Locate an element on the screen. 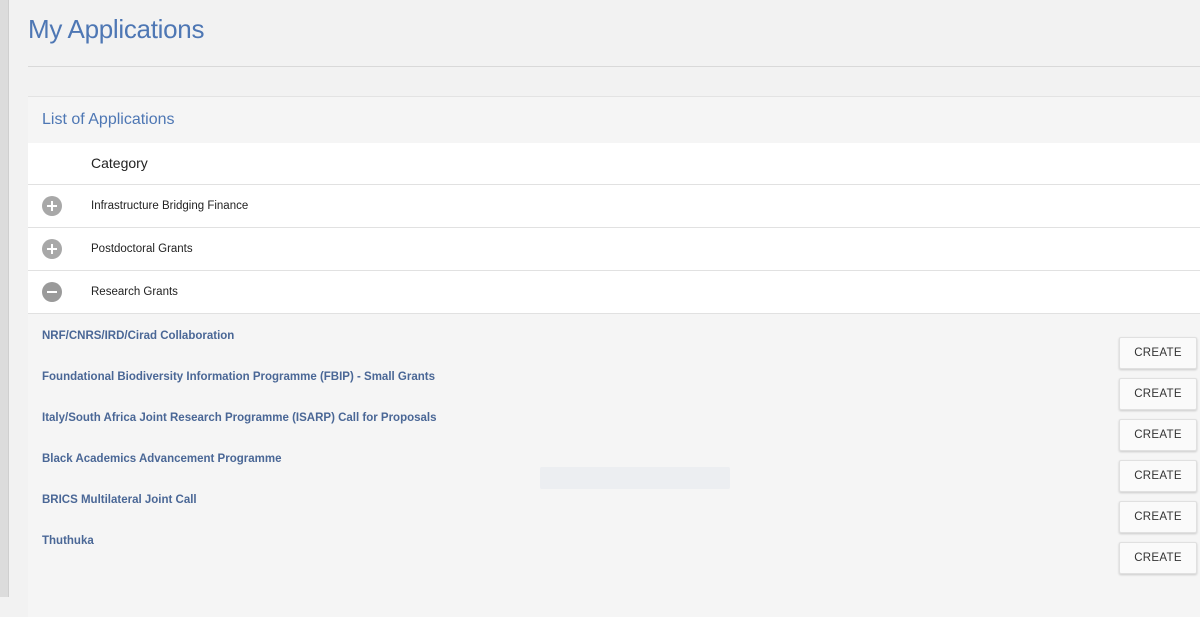 The image size is (1200, 617). title-divider is located at coordinates (614, 66).